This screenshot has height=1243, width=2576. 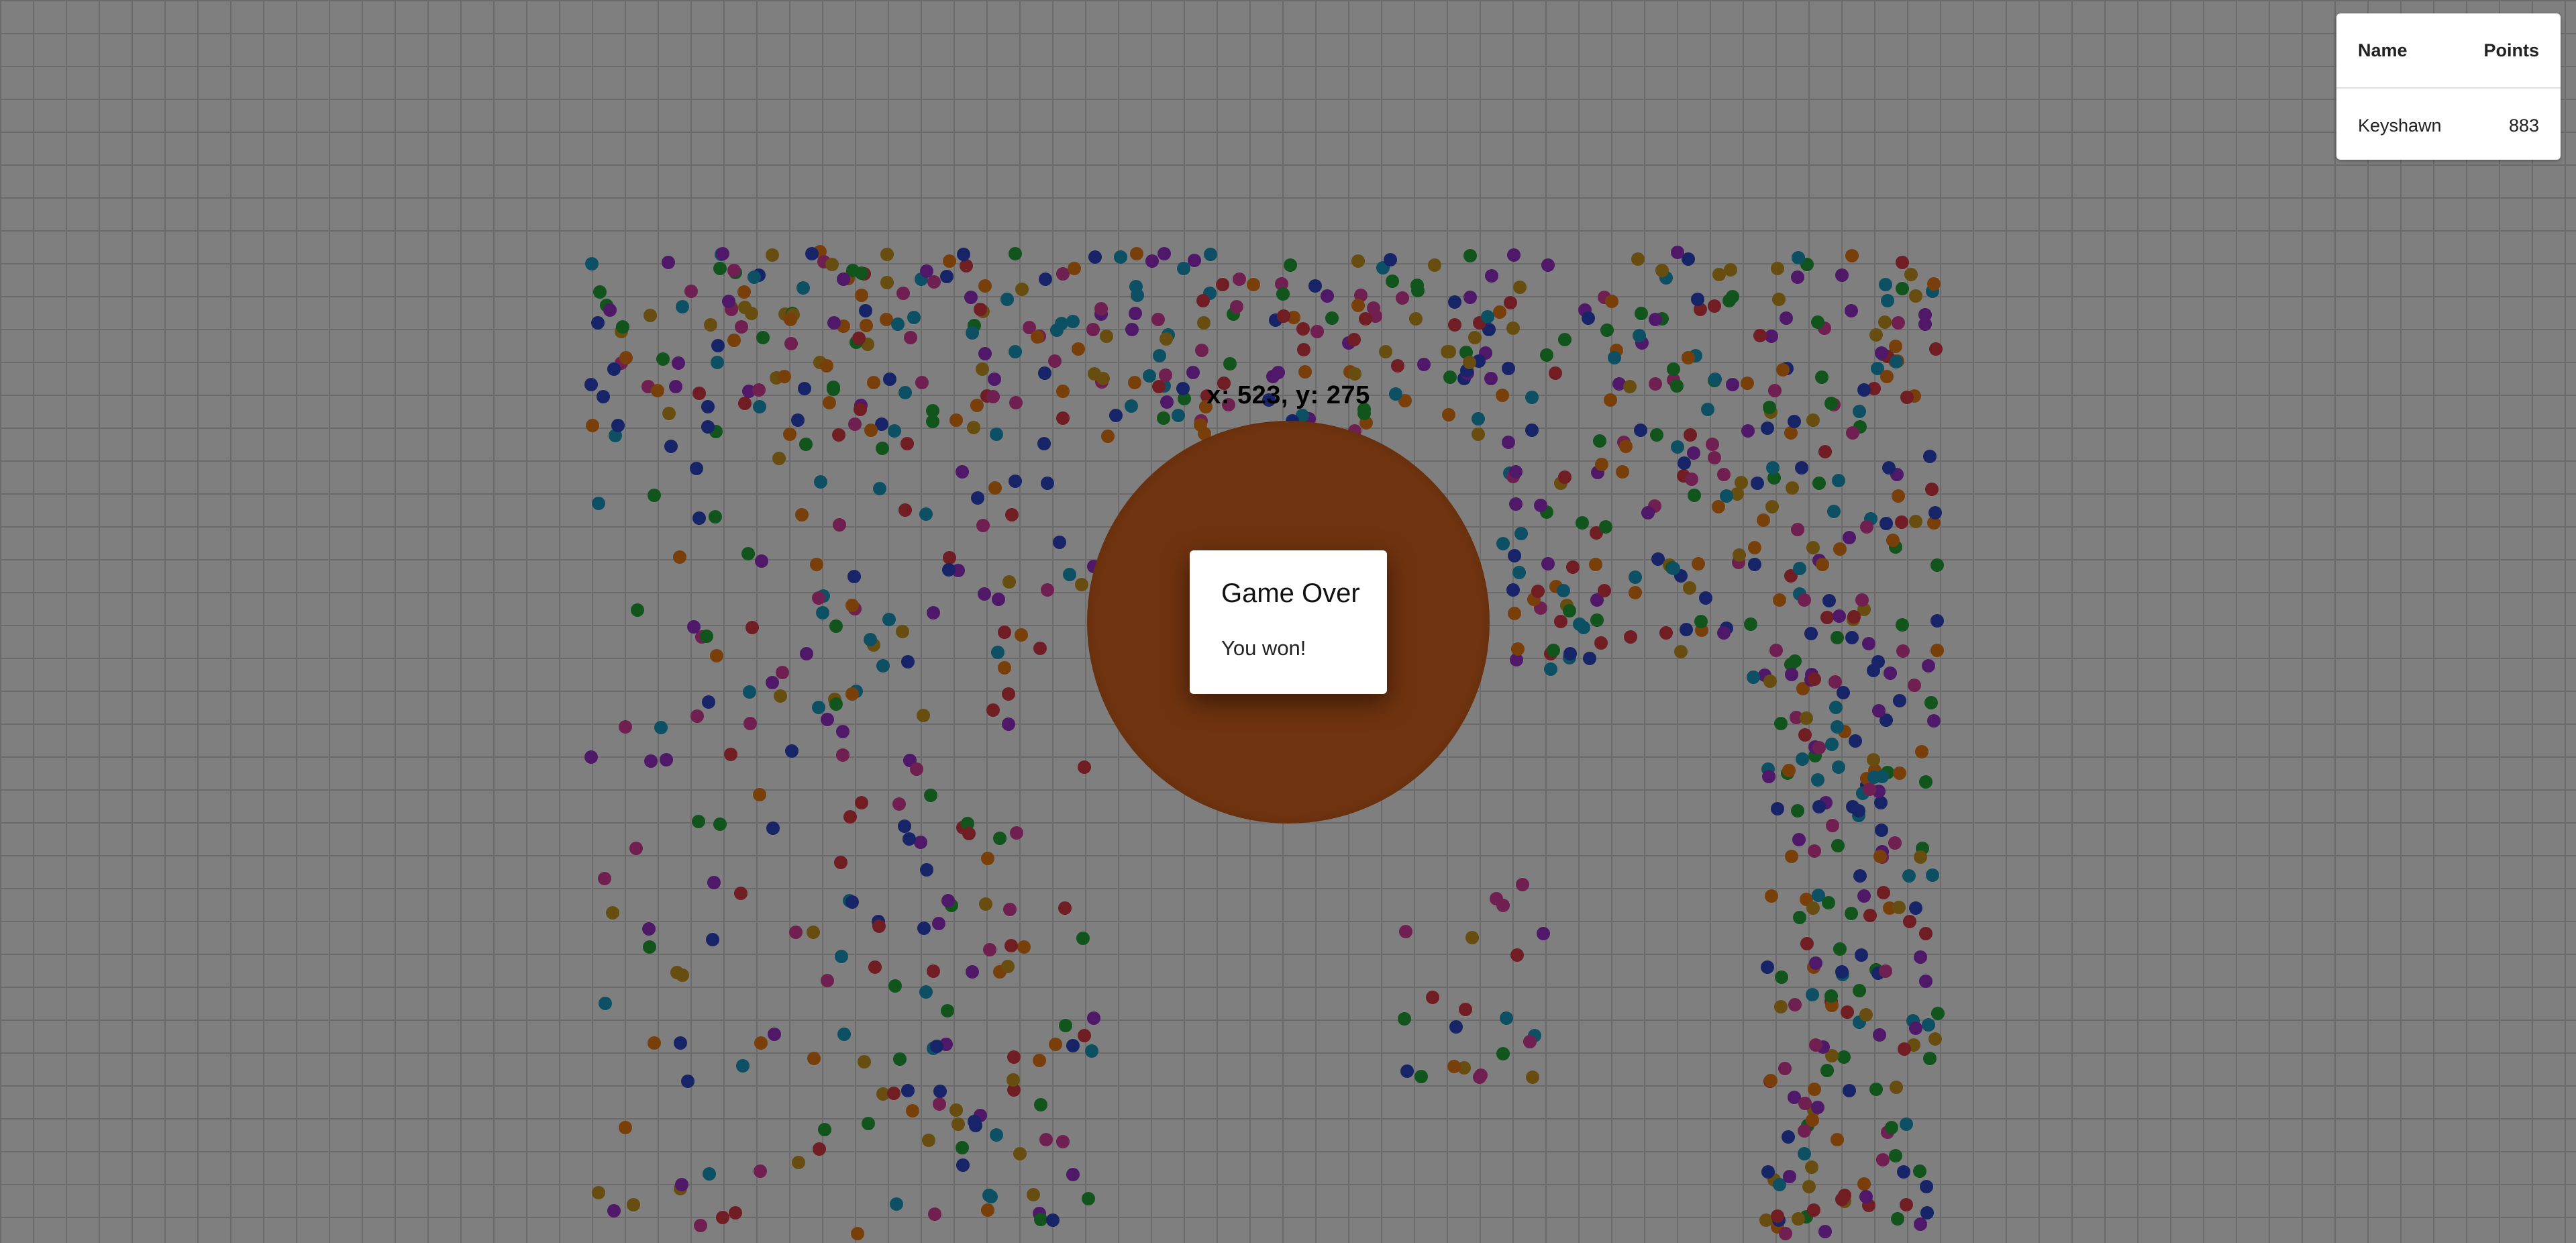 What do you see at coordinates (2383, 50) in the screenshot?
I see `leaderboard-name-header: Name` at bounding box center [2383, 50].